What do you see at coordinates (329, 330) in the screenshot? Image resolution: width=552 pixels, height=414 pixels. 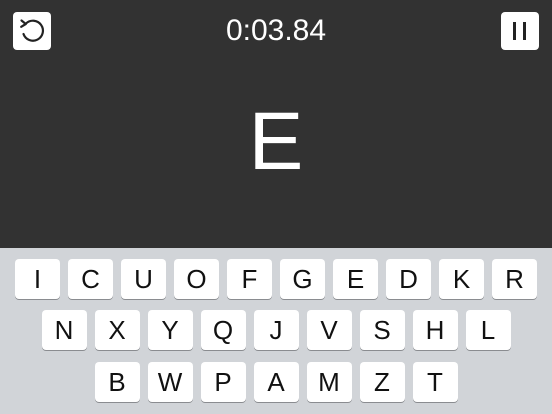 I see `key: V` at bounding box center [329, 330].